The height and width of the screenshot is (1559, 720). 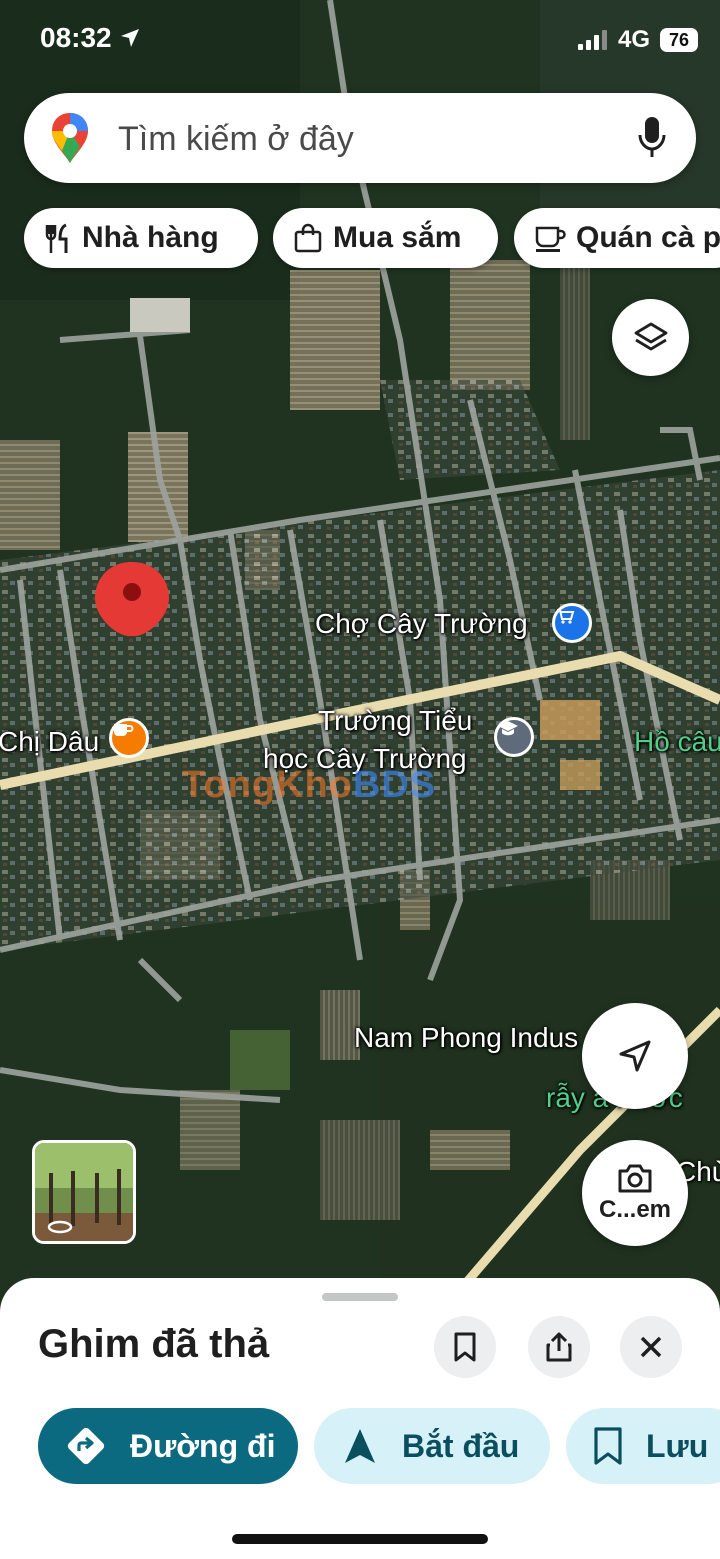 I want to click on market-poi-icon, so click(x=572, y=623).